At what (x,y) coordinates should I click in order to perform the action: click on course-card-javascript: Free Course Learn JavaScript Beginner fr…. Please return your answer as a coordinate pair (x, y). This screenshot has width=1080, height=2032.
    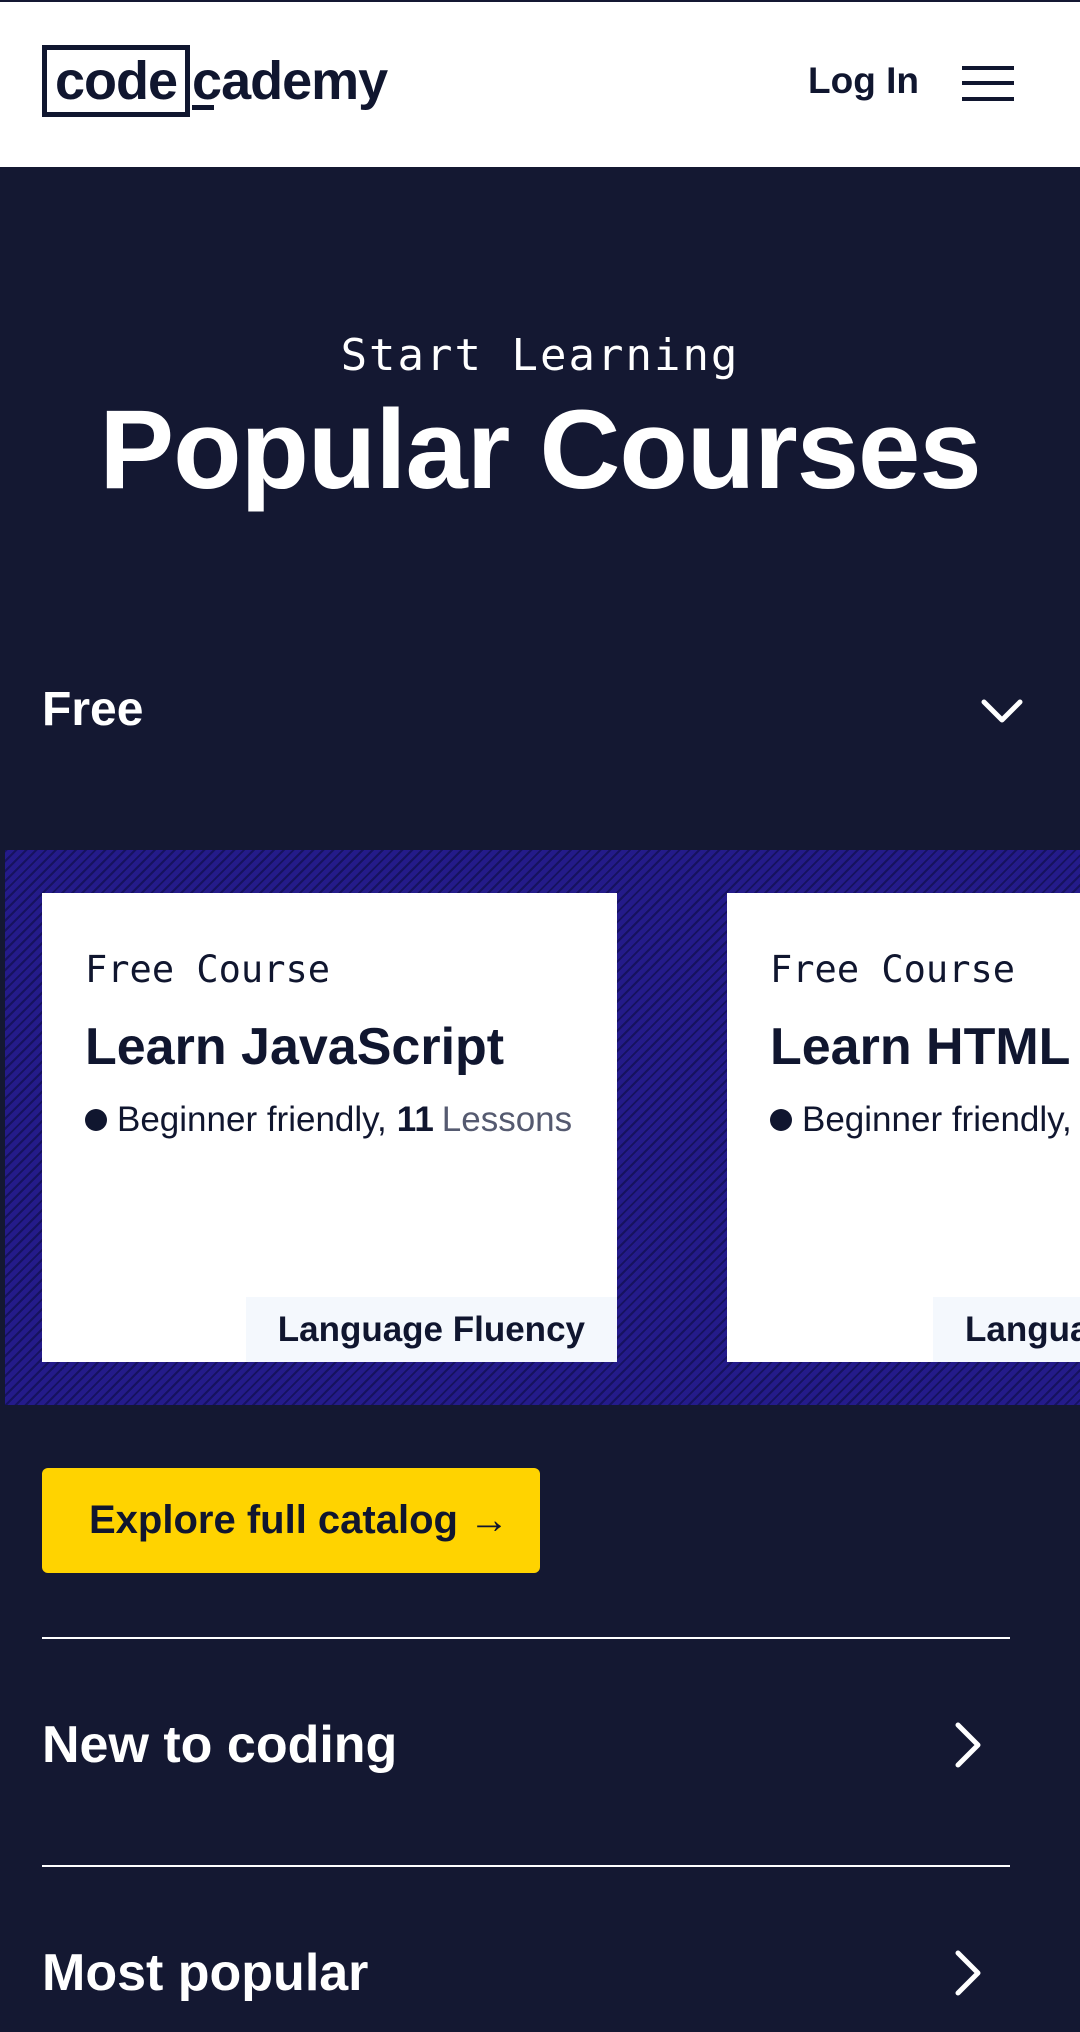
    Looking at the image, I should click on (329, 1127).